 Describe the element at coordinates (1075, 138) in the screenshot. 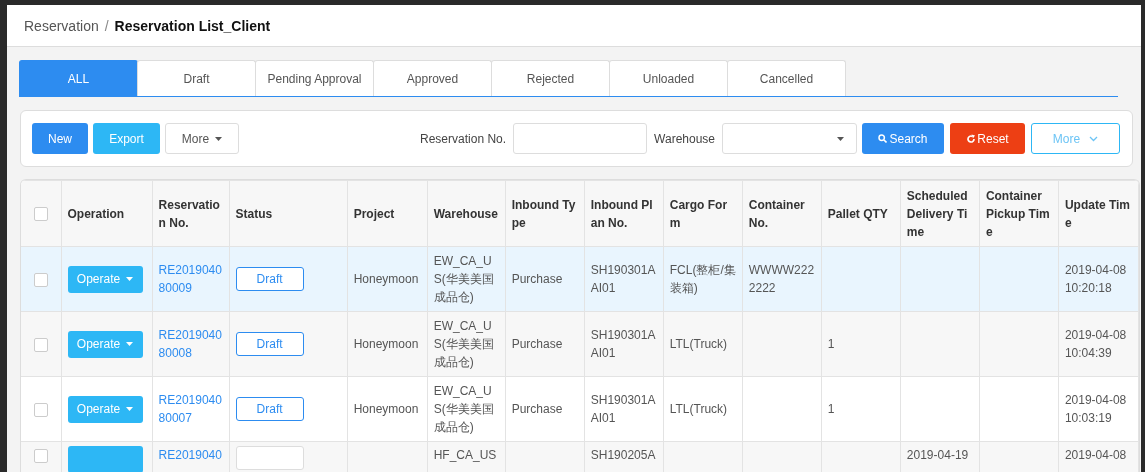

I see `more-button: More` at that location.